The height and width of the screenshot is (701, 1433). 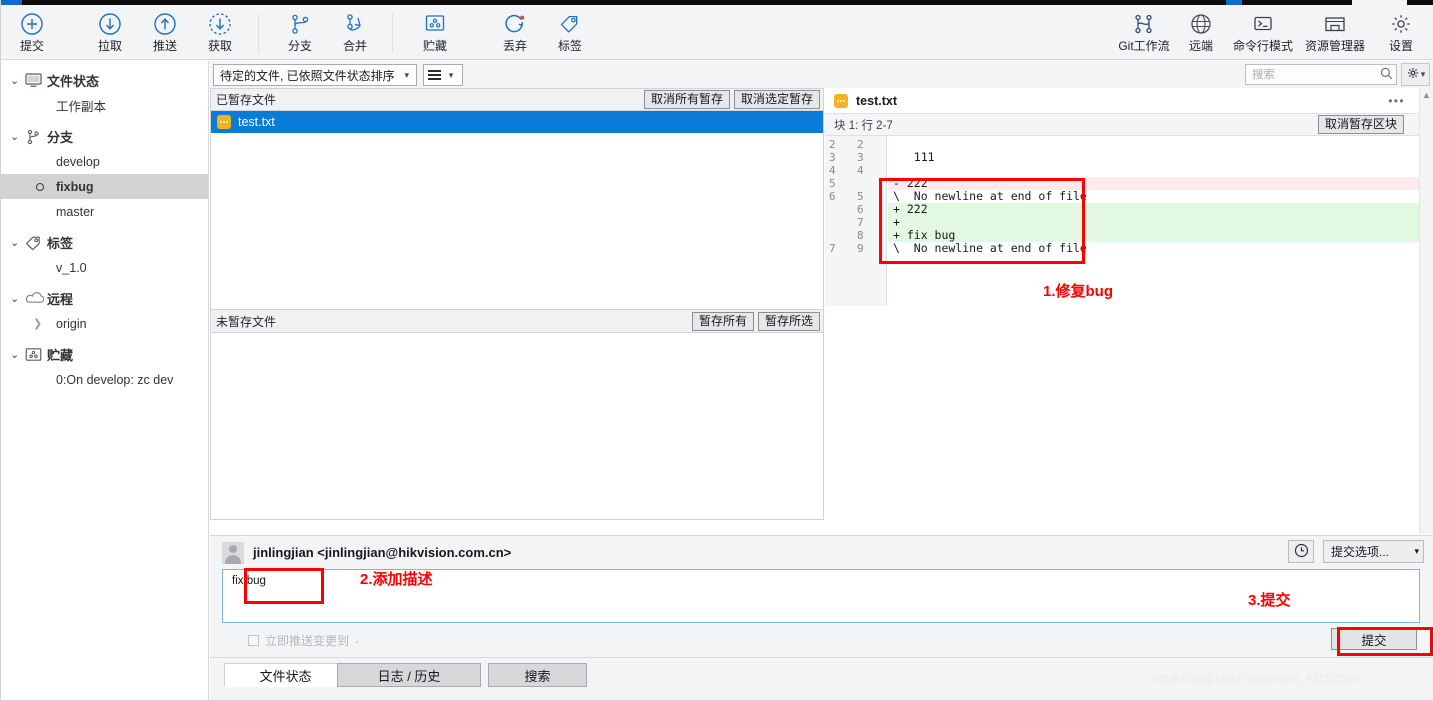 I want to click on diff-line, so click(x=1160, y=170).